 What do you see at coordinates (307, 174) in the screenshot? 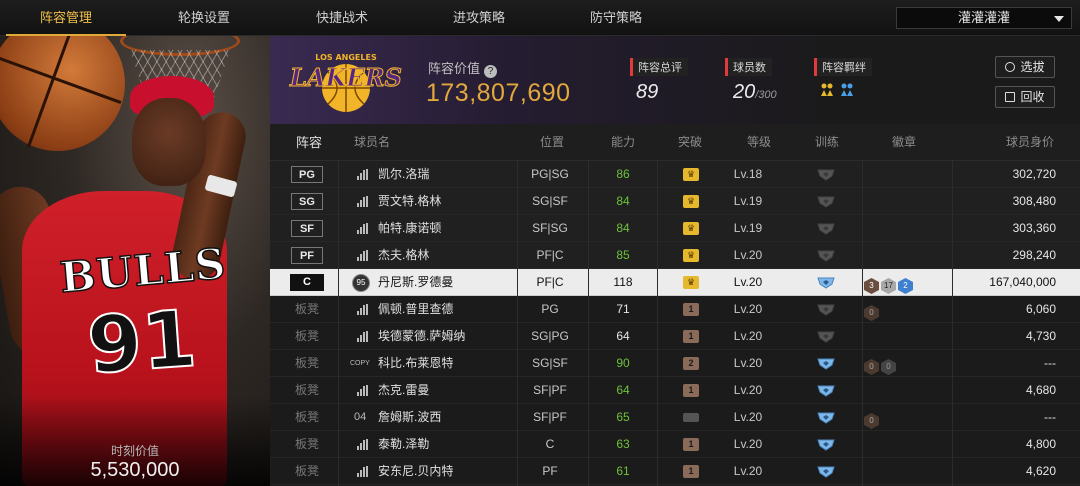
I see `lineup-slot: PG` at bounding box center [307, 174].